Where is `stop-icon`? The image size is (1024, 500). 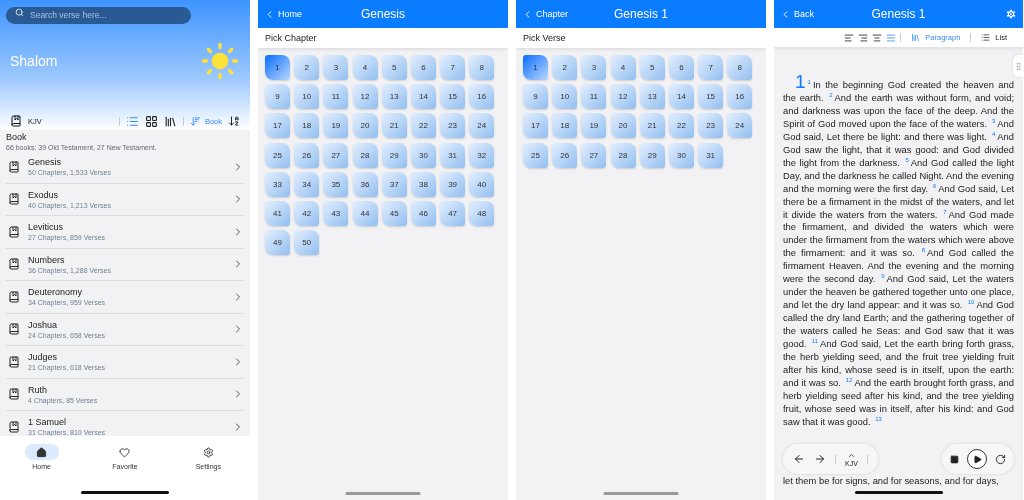
stop-icon is located at coordinates (954, 459).